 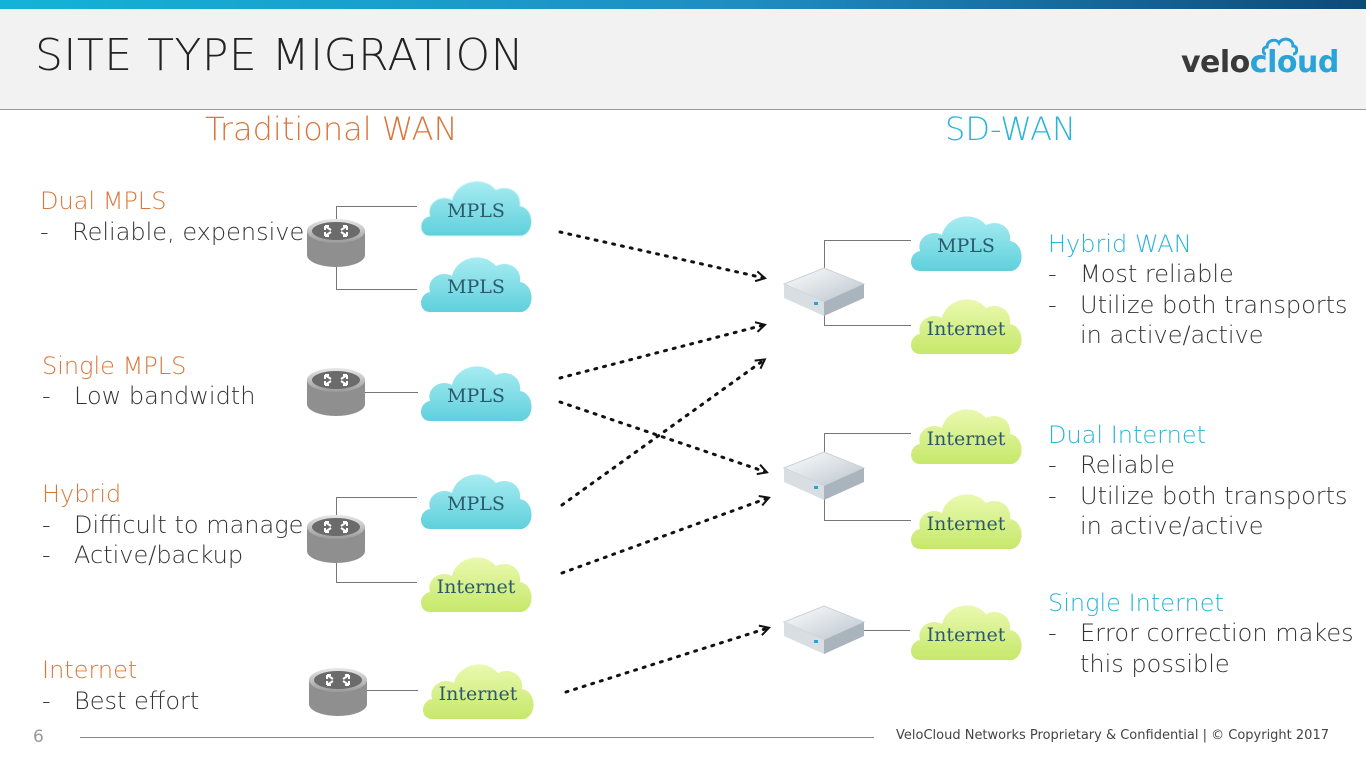 What do you see at coordinates (90, 670) in the screenshot?
I see `site-label-internet: Internet` at bounding box center [90, 670].